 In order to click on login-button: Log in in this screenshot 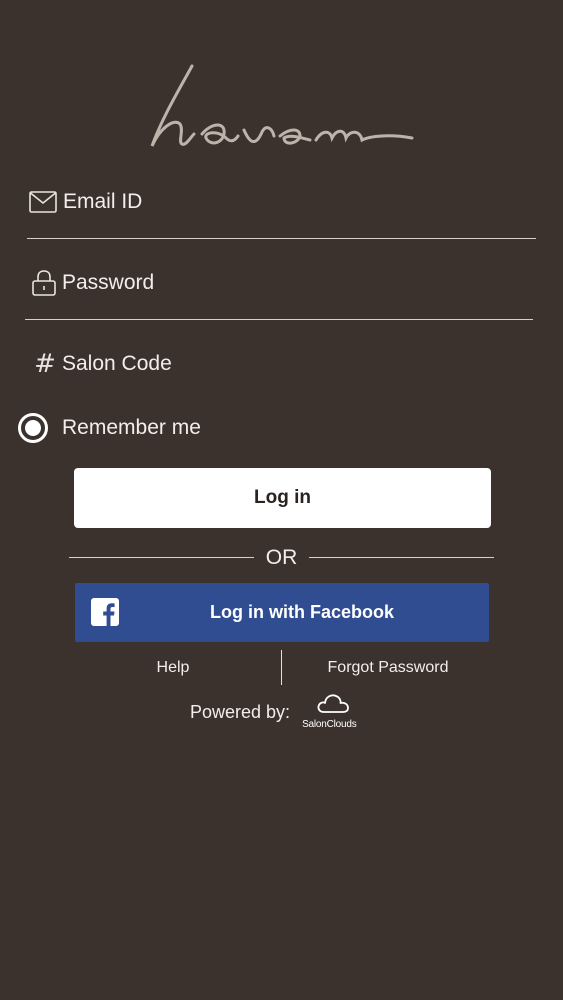, I will do `click(282, 498)`.